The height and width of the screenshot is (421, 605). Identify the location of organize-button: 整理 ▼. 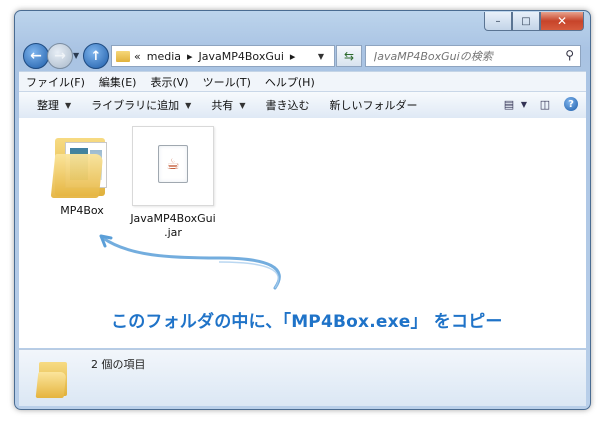
(50, 105).